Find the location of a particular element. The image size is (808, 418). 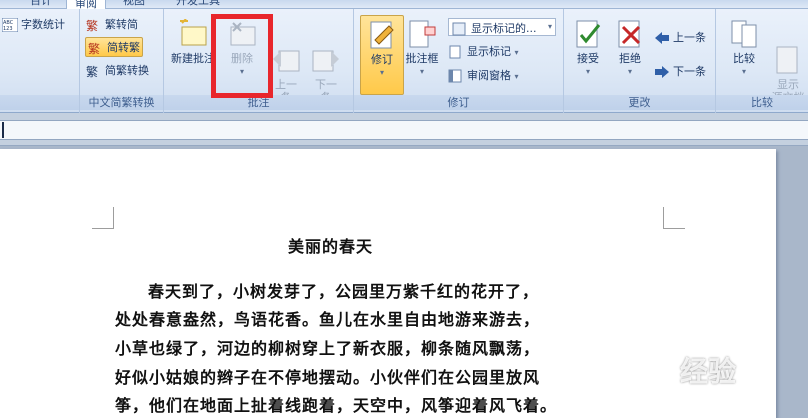

display-markup-select: 显示标记的... ▾ is located at coordinates (502, 27).